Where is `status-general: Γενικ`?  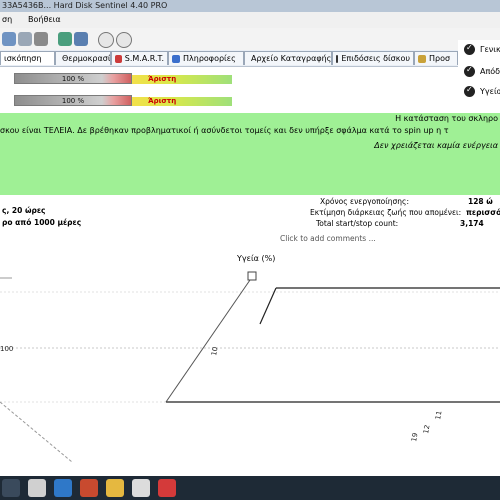
status-general: Γενικ is located at coordinates (482, 49).